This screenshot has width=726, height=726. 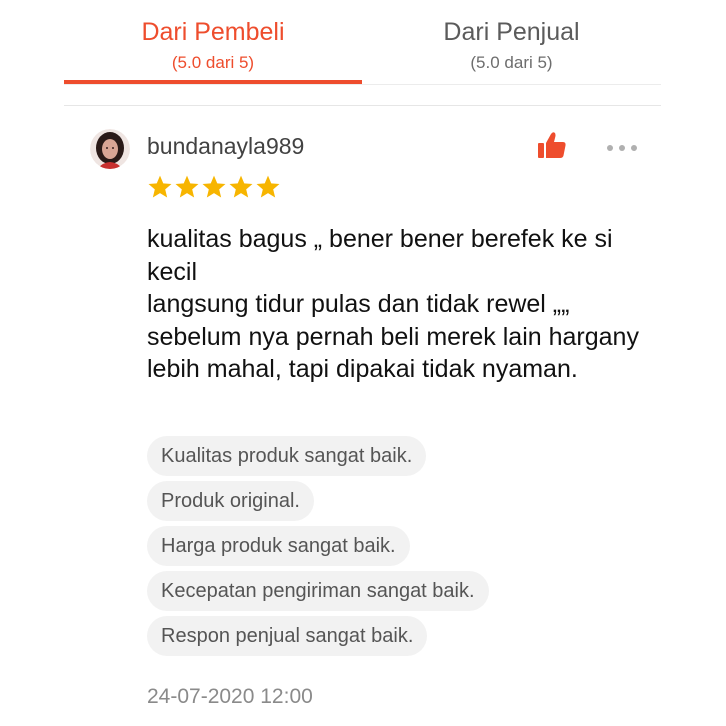 I want to click on review-tag: Harga produk sangat baik., so click(x=278, y=546).